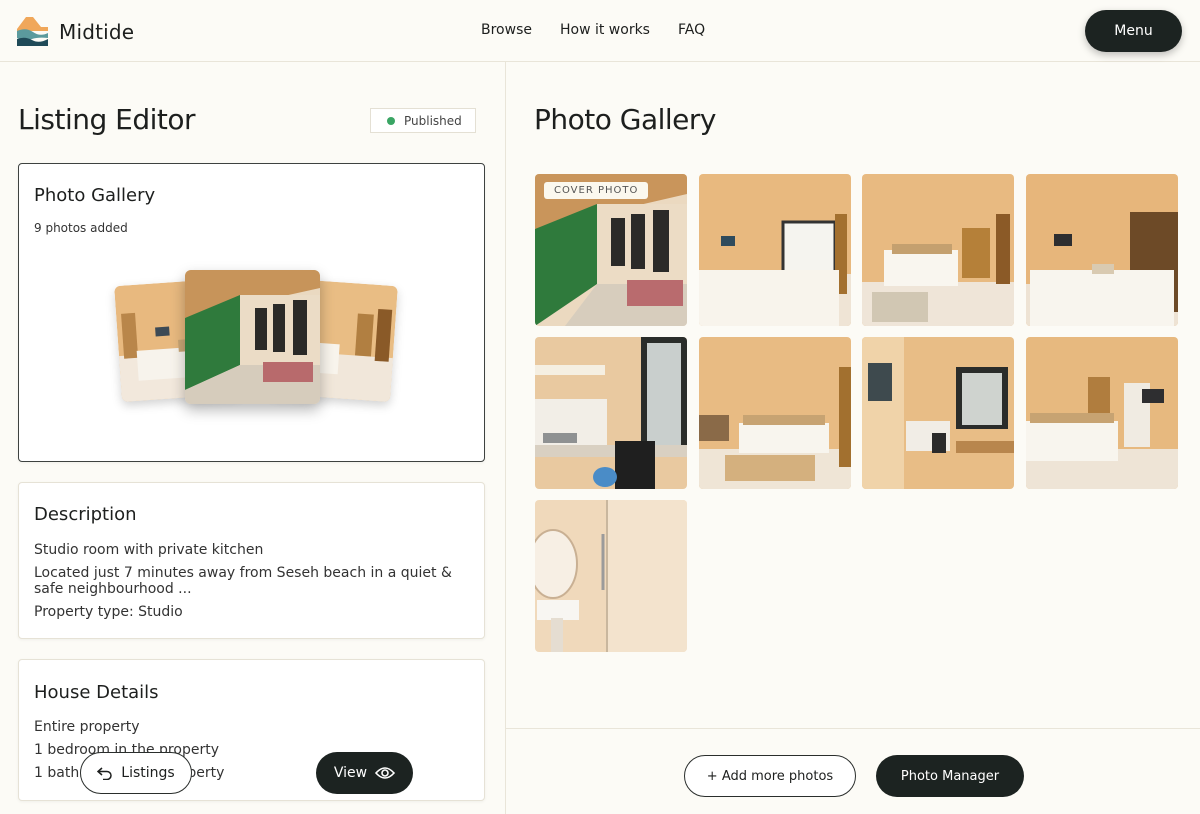 This screenshot has width=1200, height=814. What do you see at coordinates (505, 438) in the screenshot?
I see `column-divider` at bounding box center [505, 438].